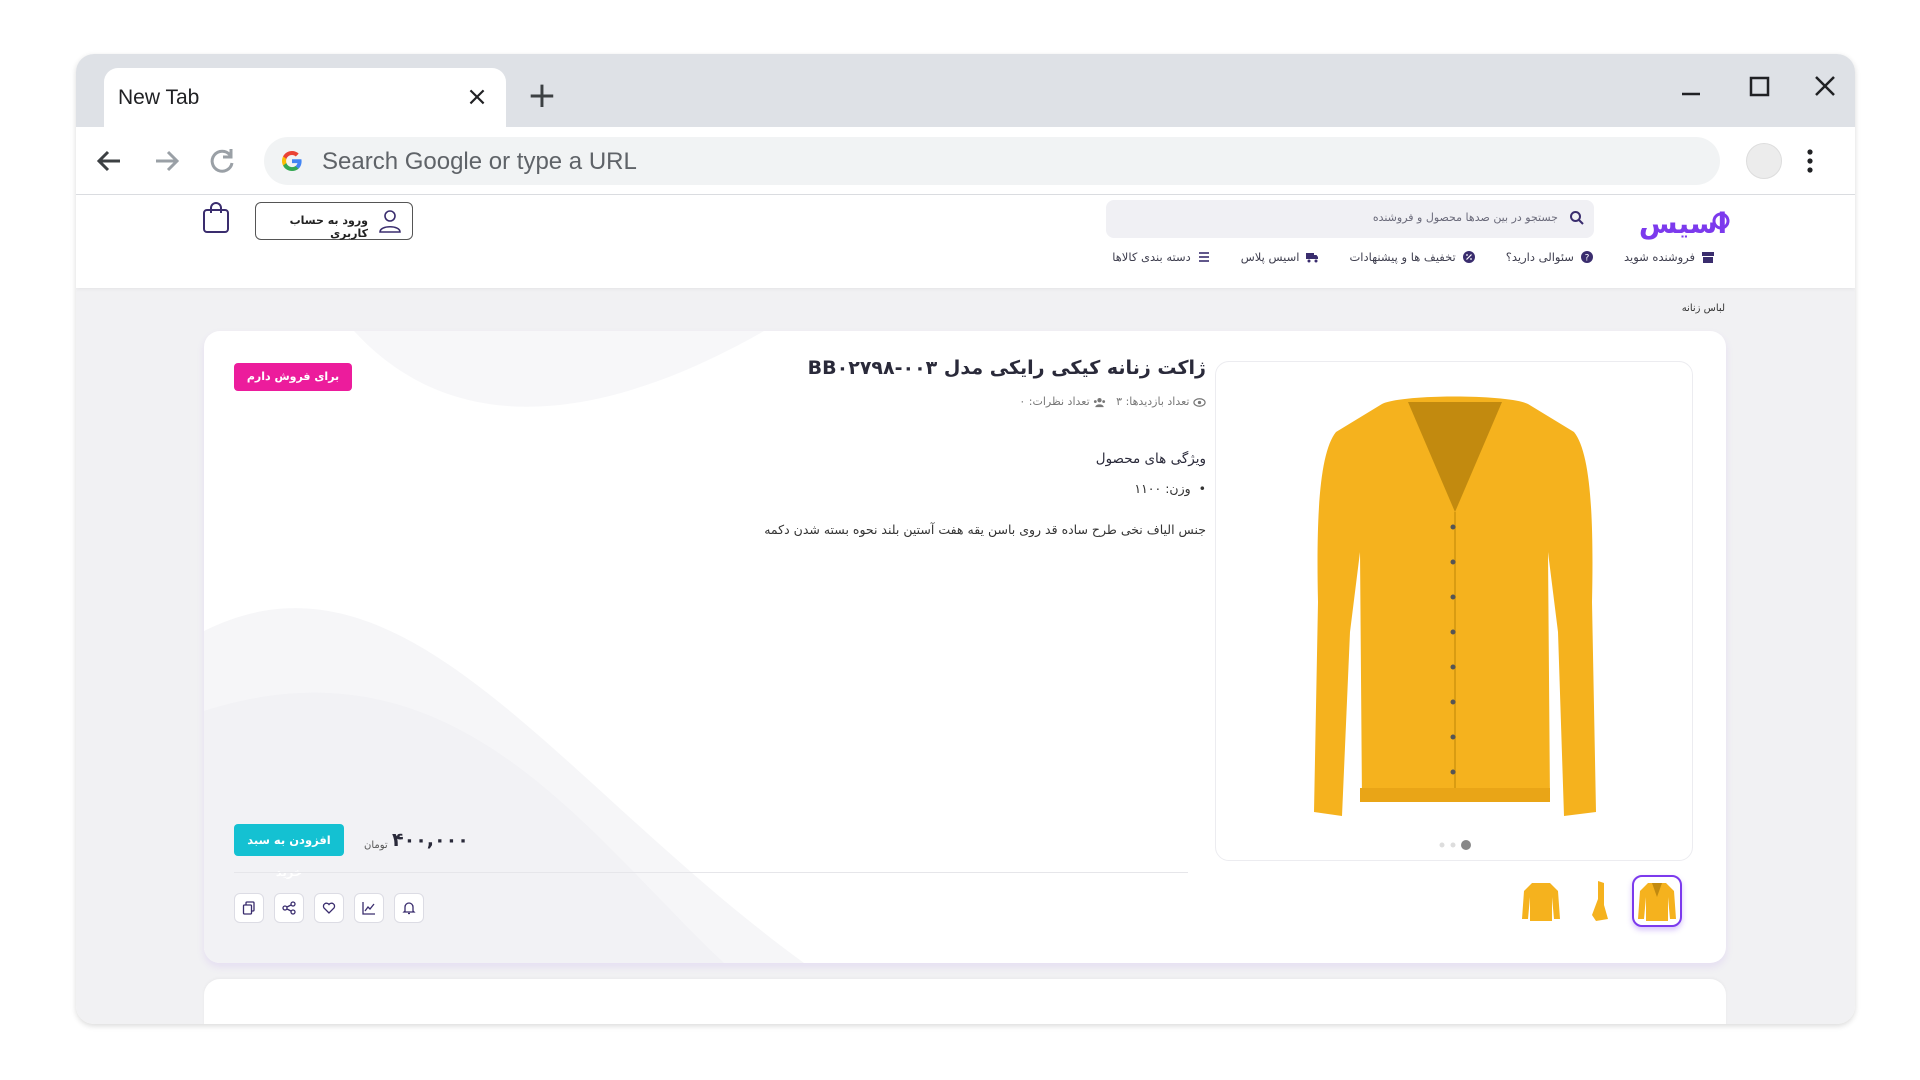 This screenshot has height=1080, width=1920. What do you see at coordinates (1691, 90) in the screenshot?
I see `minimize-button` at bounding box center [1691, 90].